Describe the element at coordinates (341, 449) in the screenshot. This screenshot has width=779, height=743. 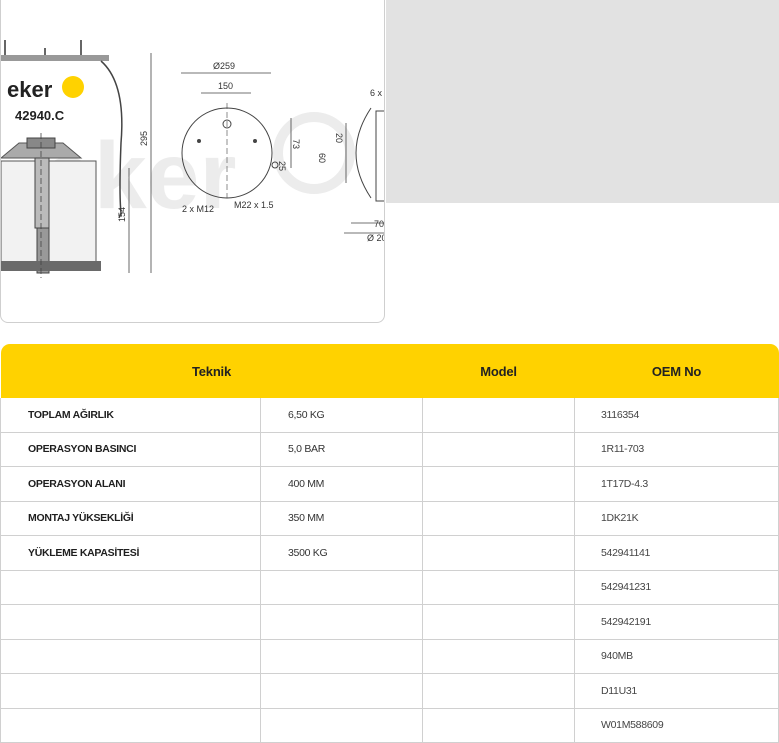
I see `row-value: 5,0 BAR` at that location.